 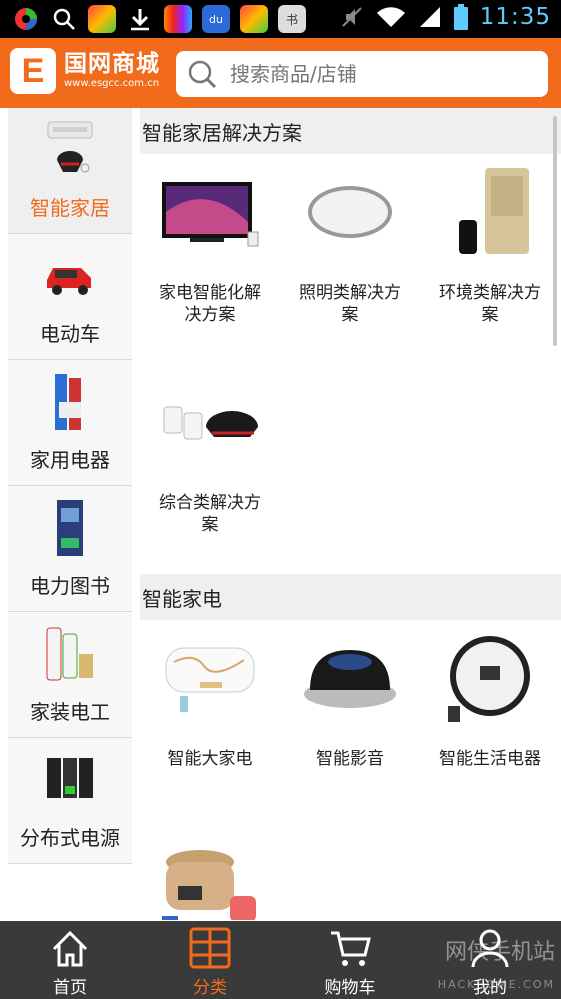 I want to click on appliance-thumbnail, so click(x=70, y=403).